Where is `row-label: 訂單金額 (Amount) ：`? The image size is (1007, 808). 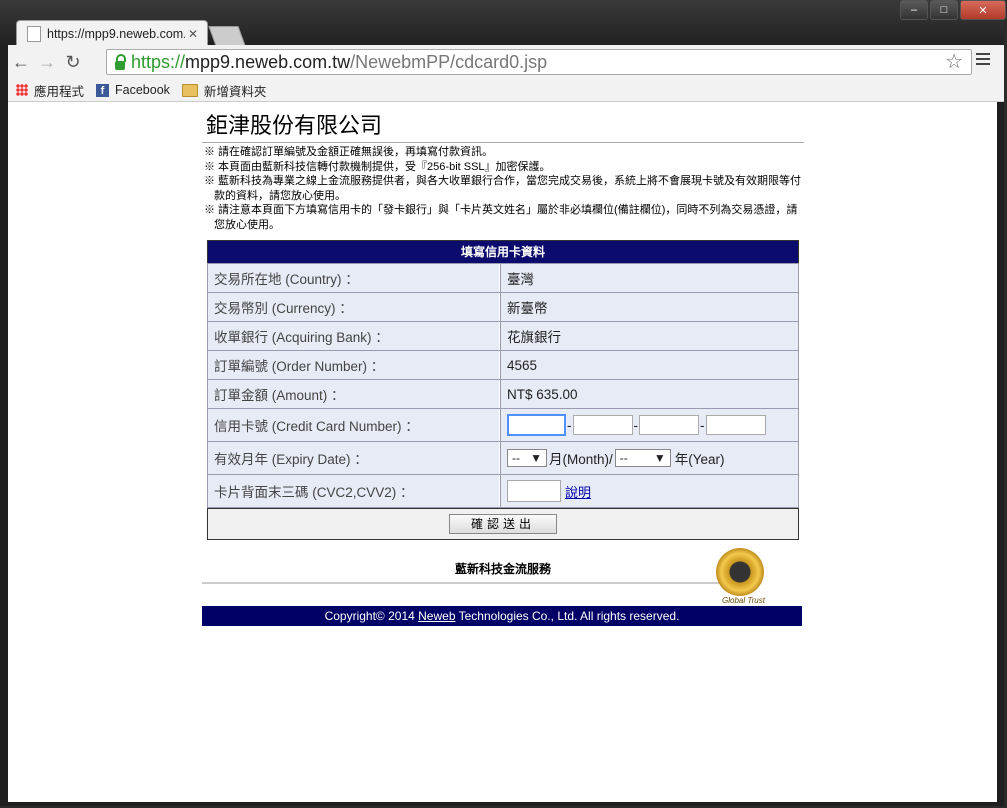
row-label: 訂單金額 (Amount) ： is located at coordinates (354, 394).